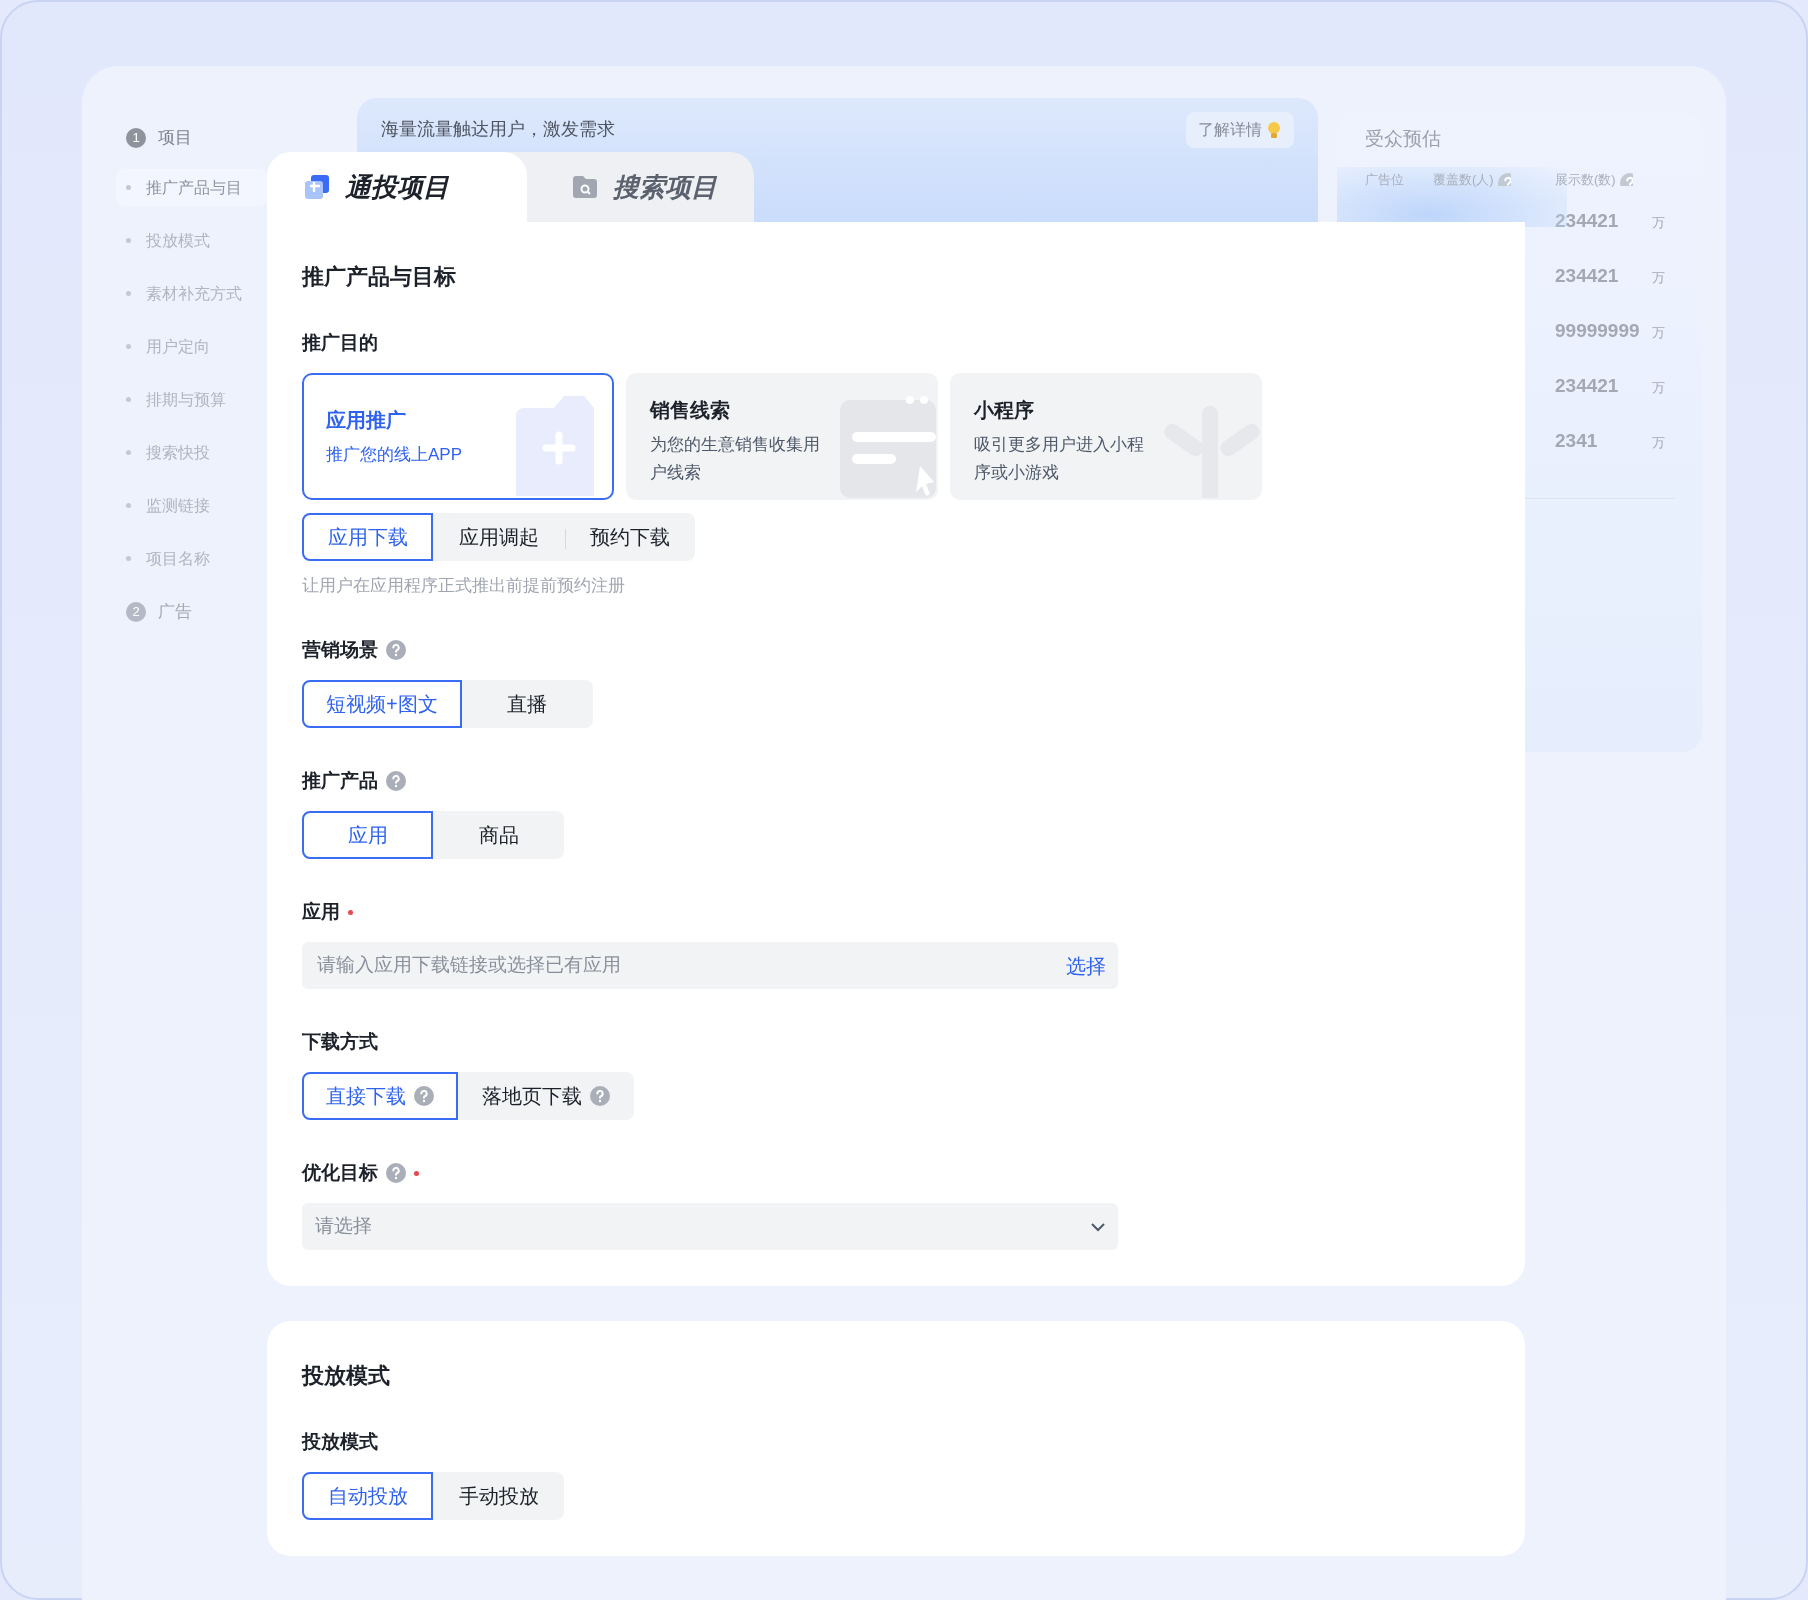  Describe the element at coordinates (340, 649) in the screenshot. I see `field-label: 营销场景` at that location.